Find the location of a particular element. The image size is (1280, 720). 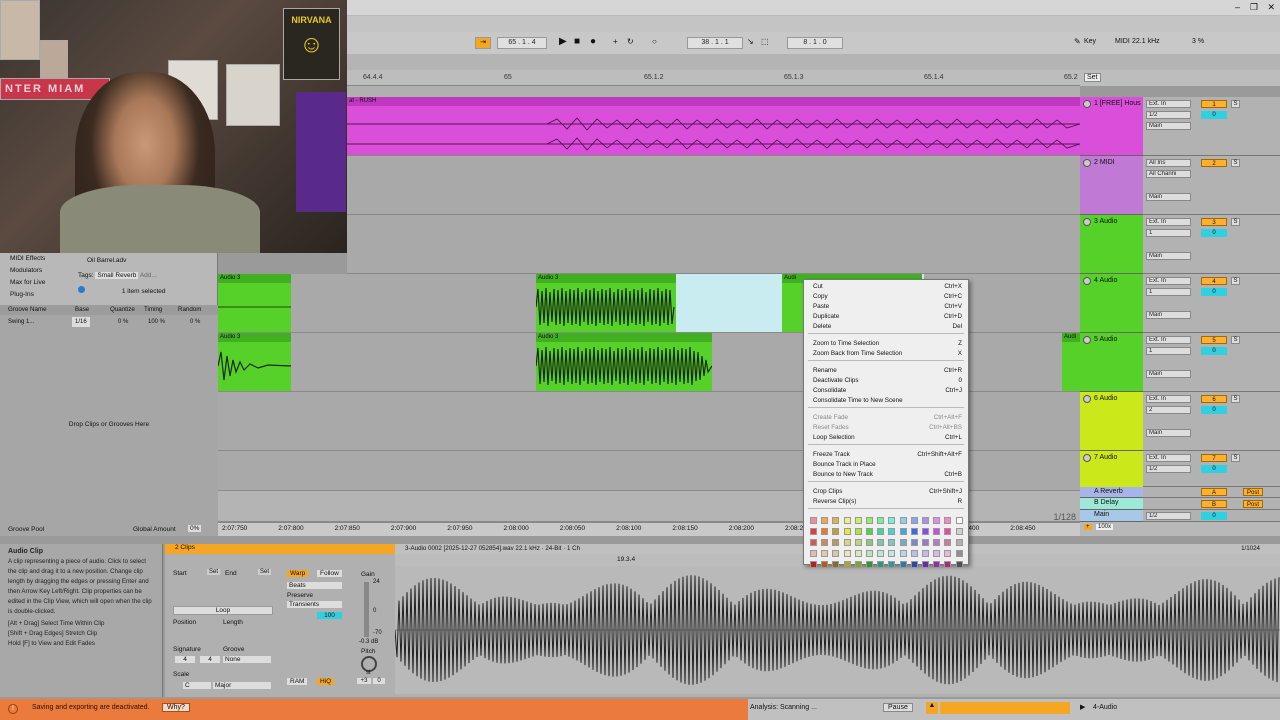

menu-item: Bounce Track in Place is located at coordinates (887, 465).